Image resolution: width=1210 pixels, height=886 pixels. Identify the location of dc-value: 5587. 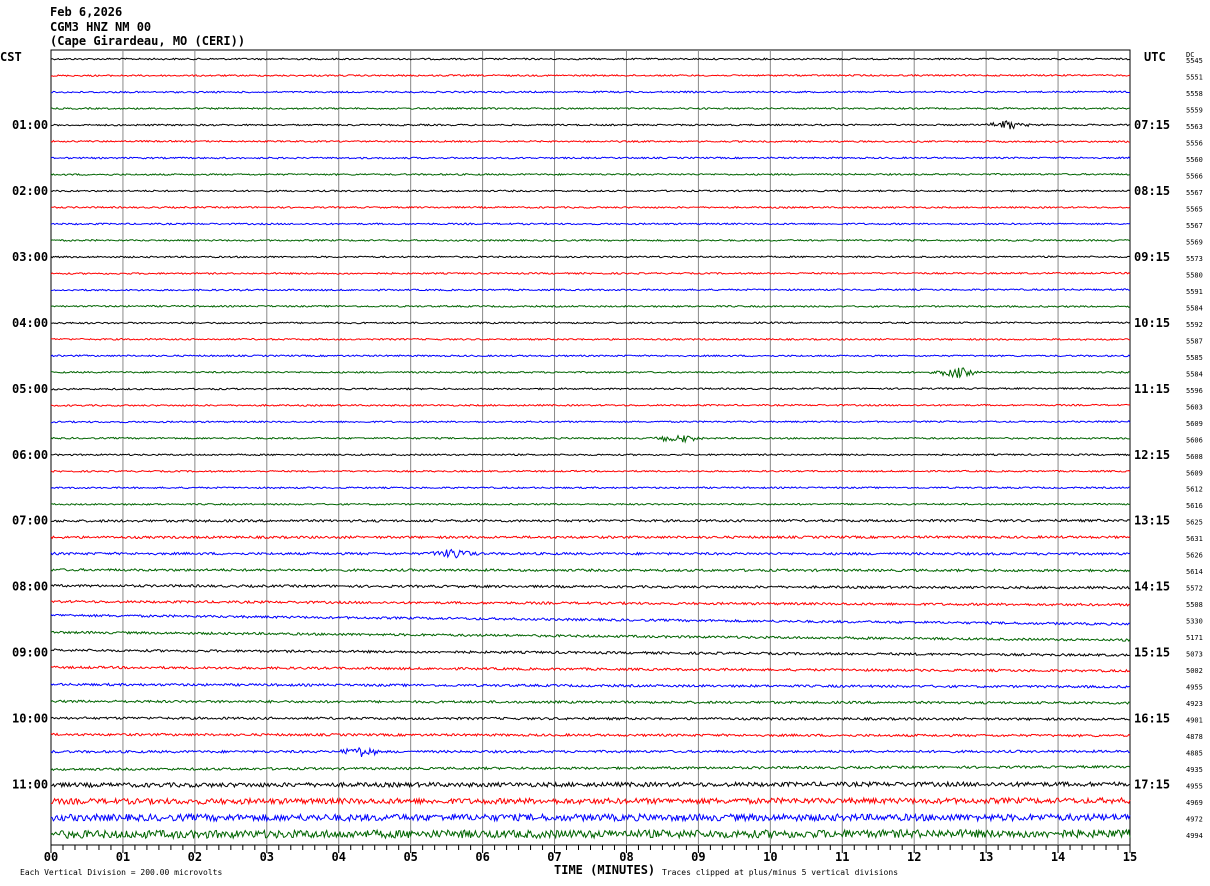
(1194, 341).